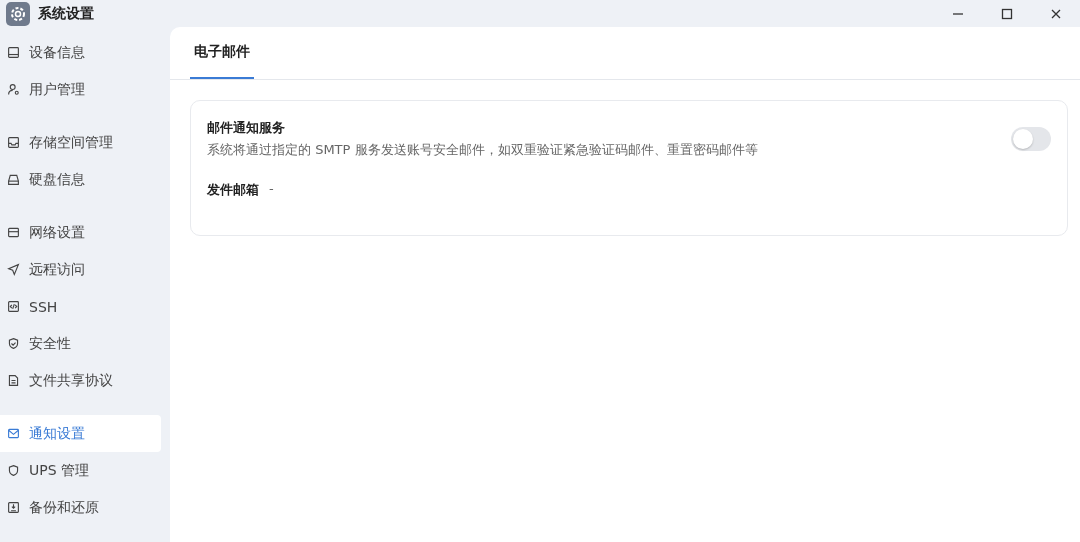 Image resolution: width=1080 pixels, height=542 pixels. Describe the element at coordinates (13, 142) in the screenshot. I see `inbox-icon` at that location.